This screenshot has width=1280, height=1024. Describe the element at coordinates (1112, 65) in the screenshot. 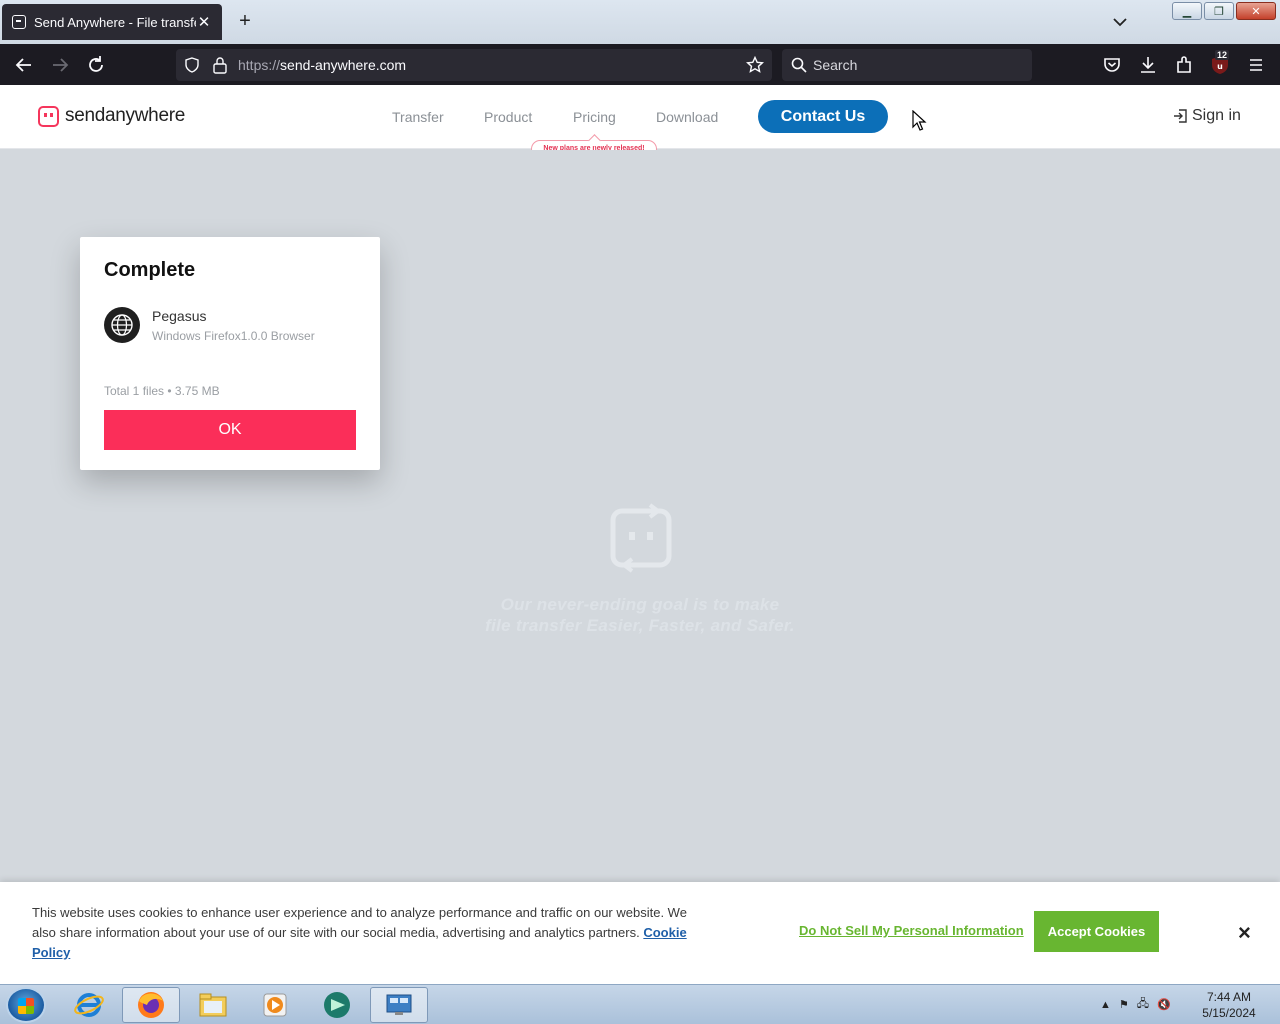

I see `pocket-icon` at that location.